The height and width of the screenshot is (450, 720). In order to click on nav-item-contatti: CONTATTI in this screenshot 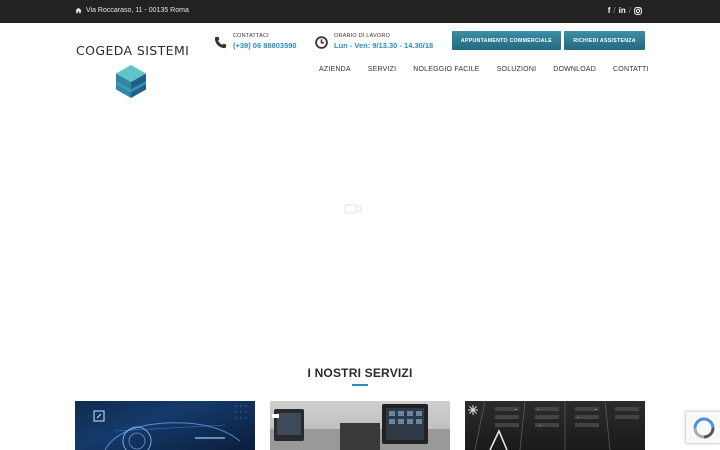, I will do `click(631, 69)`.